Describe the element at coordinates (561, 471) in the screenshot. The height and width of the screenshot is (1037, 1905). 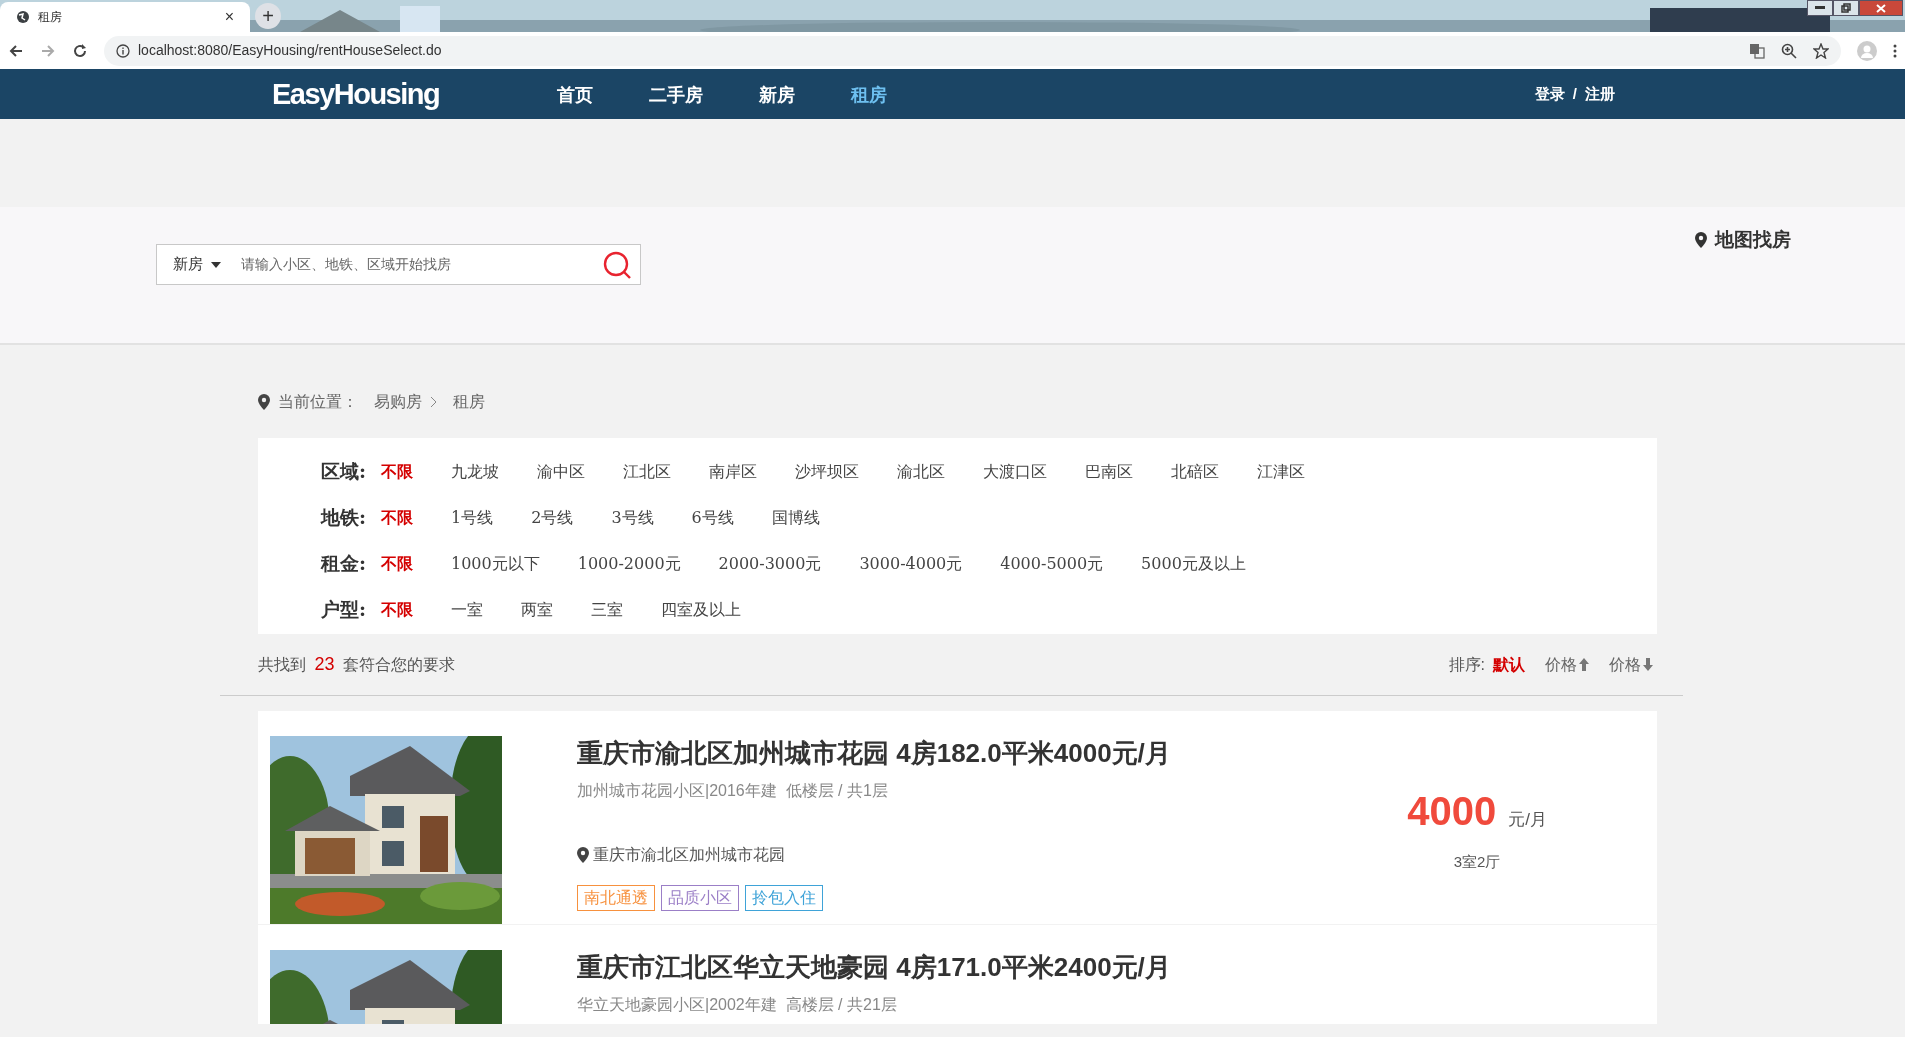
I see `filter-option: 渝中区` at that location.